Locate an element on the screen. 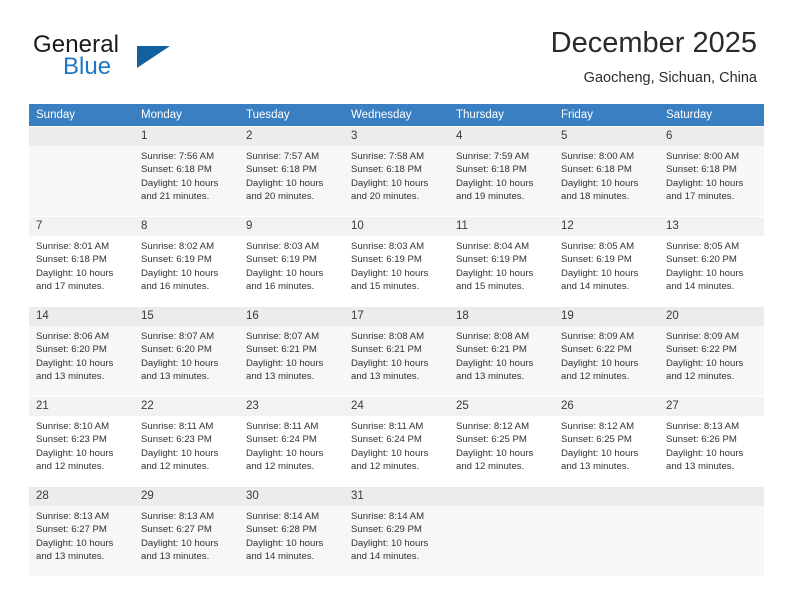 The height and width of the screenshot is (612, 792). day-number: 3 is located at coordinates (396, 136).